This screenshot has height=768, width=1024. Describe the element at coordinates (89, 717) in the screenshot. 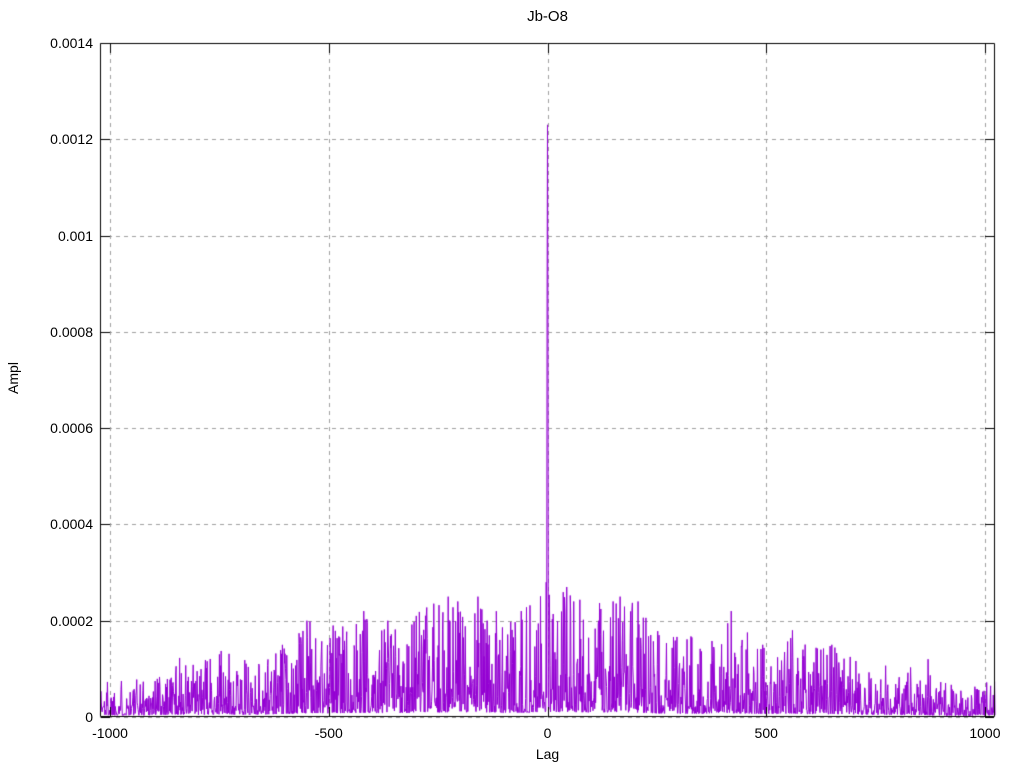

I see `y-tick-label: 0` at that location.